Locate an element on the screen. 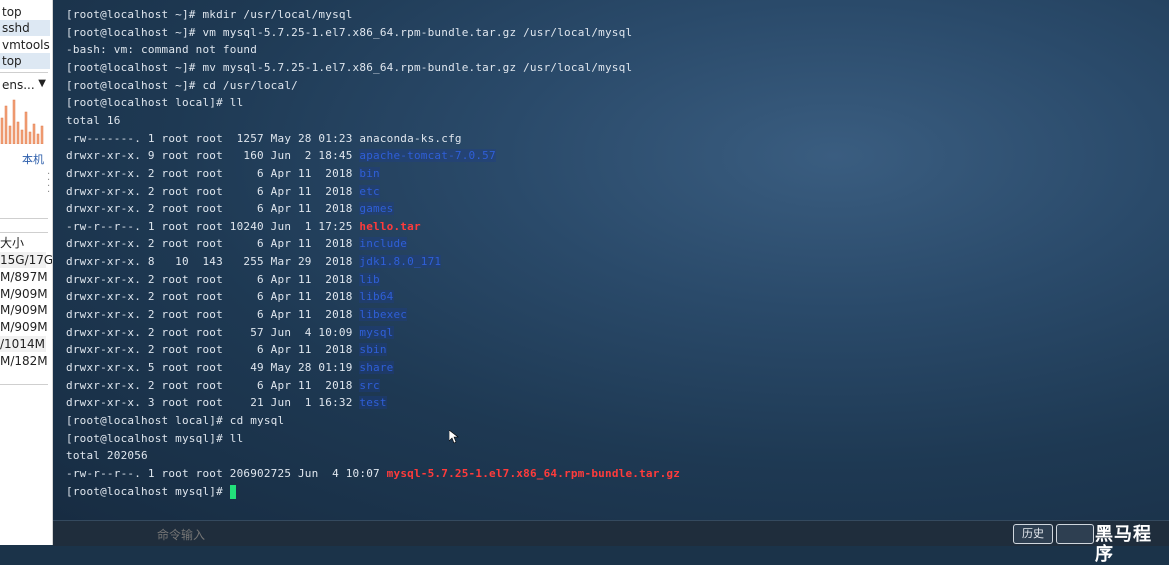  terminal-line-text: -bash: vm: command not found is located at coordinates (162, 50).